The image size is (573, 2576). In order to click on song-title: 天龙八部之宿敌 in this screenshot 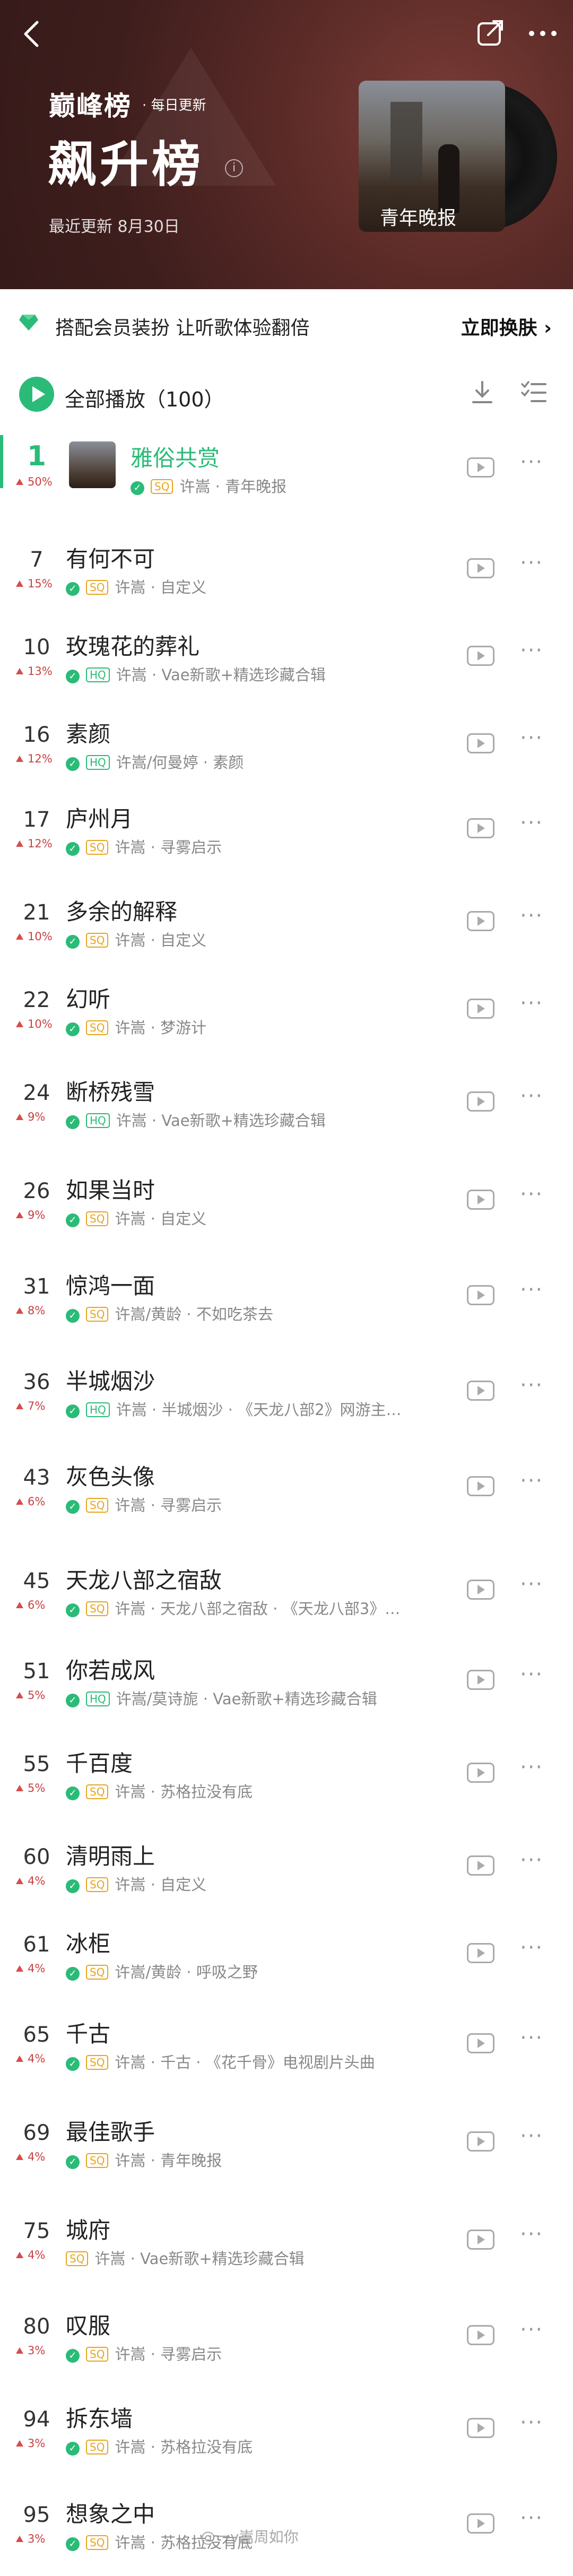, I will do `click(144, 1580)`.